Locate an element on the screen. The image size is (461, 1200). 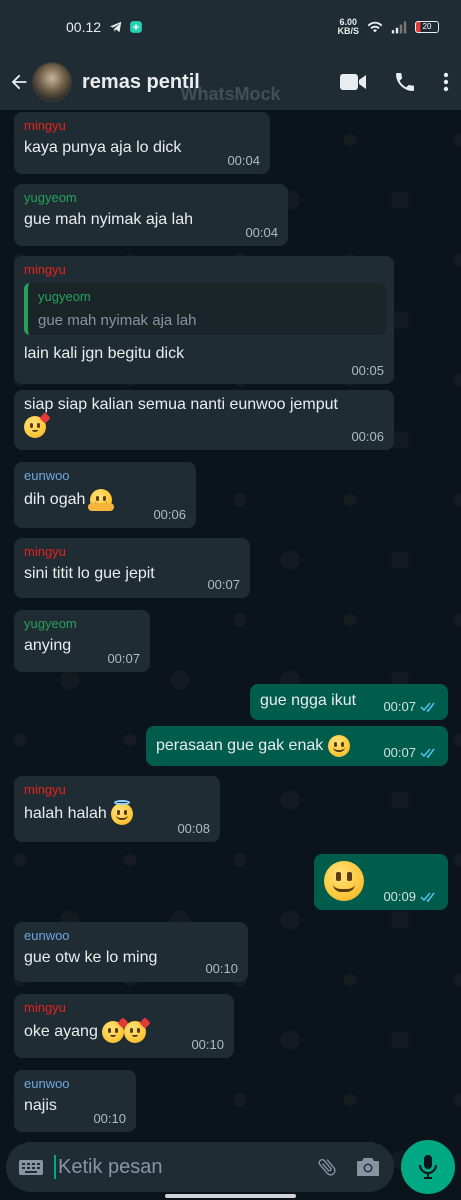
message-bubble-outgoing: perasaan gue gak enak 00:07 is located at coordinates (297, 746).